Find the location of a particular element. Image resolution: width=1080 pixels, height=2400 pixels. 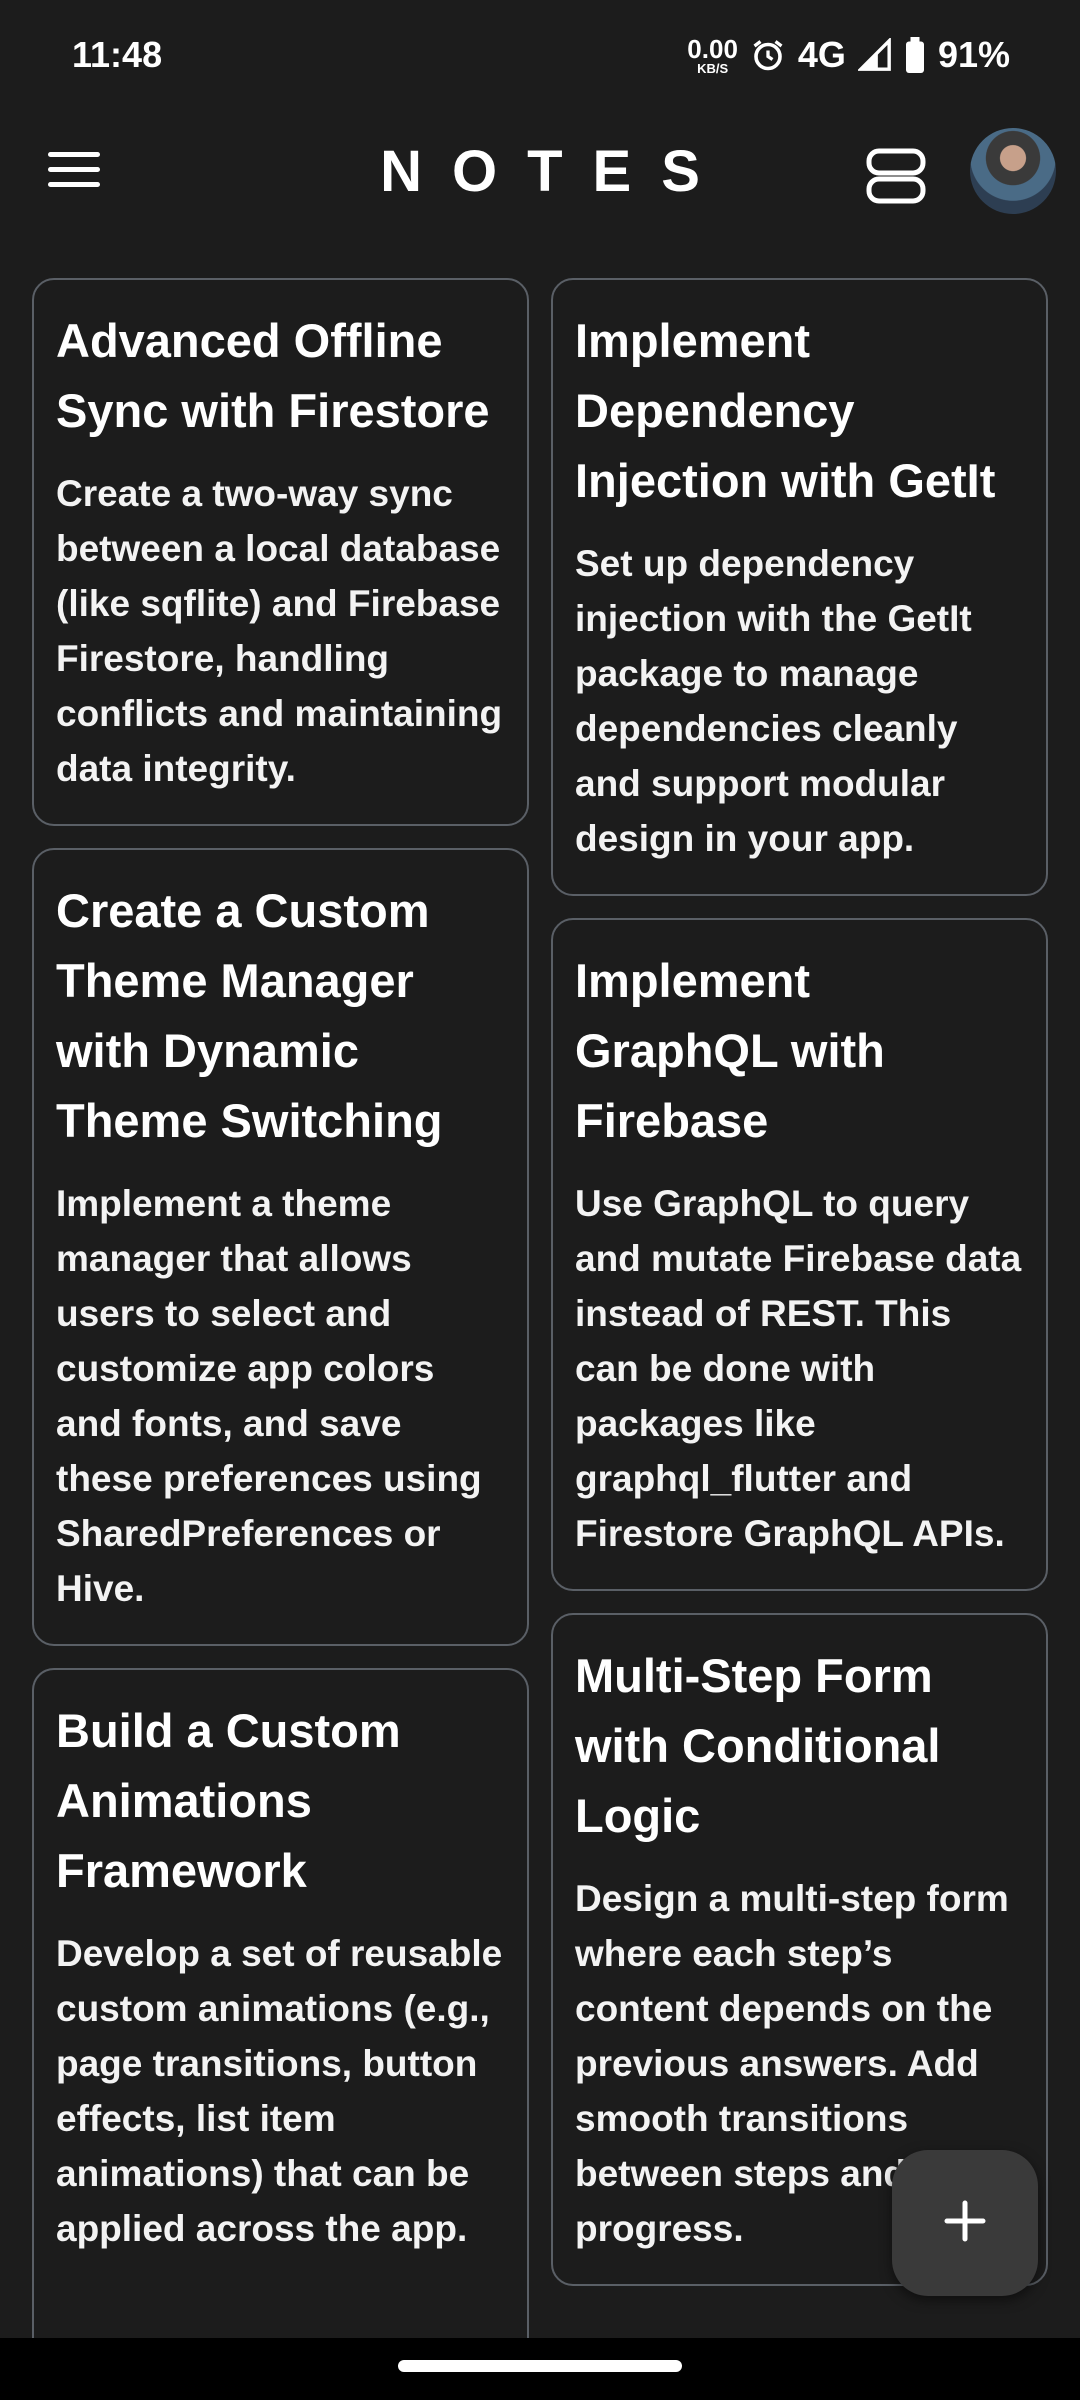

network-type: 4G is located at coordinates (821, 54).